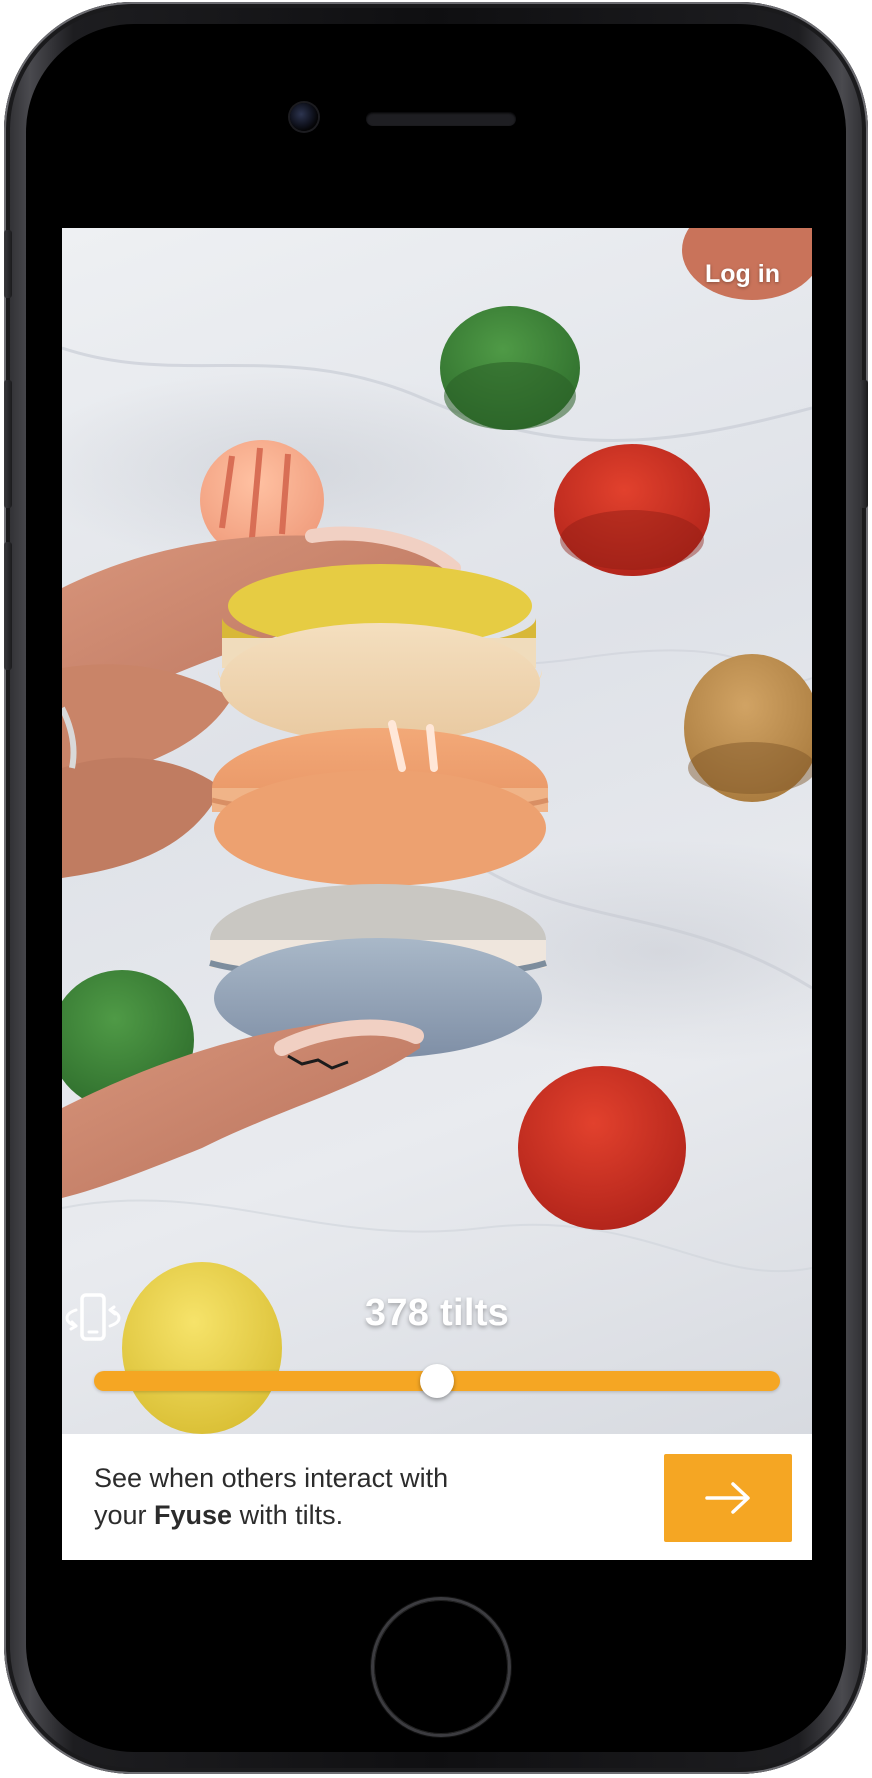  What do you see at coordinates (304, 117) in the screenshot?
I see `front-camera` at bounding box center [304, 117].